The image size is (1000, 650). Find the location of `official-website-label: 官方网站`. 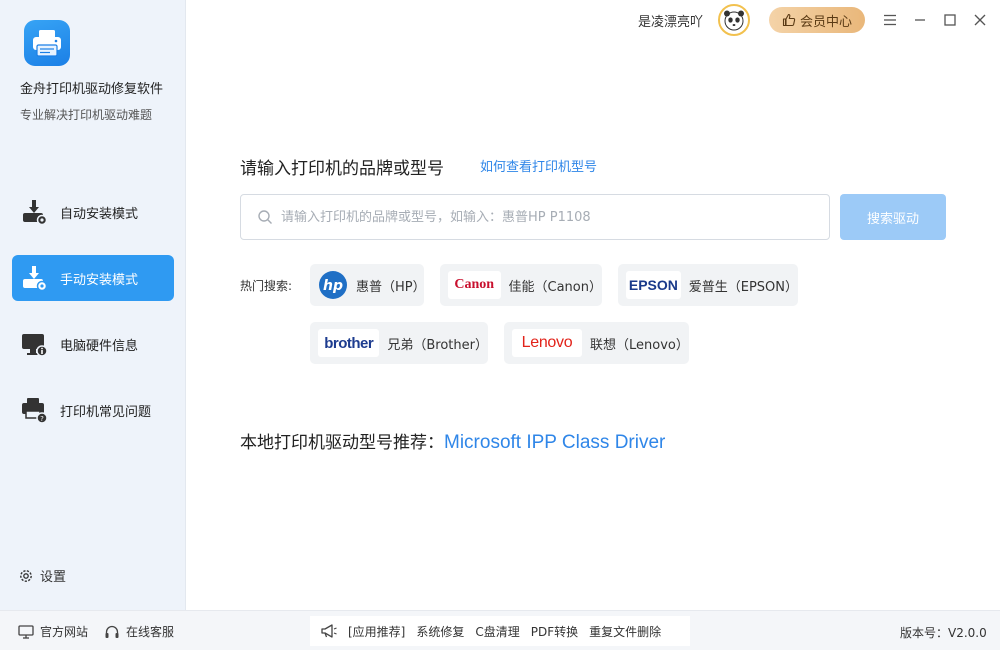

official-website-label: 官方网站 is located at coordinates (64, 632).